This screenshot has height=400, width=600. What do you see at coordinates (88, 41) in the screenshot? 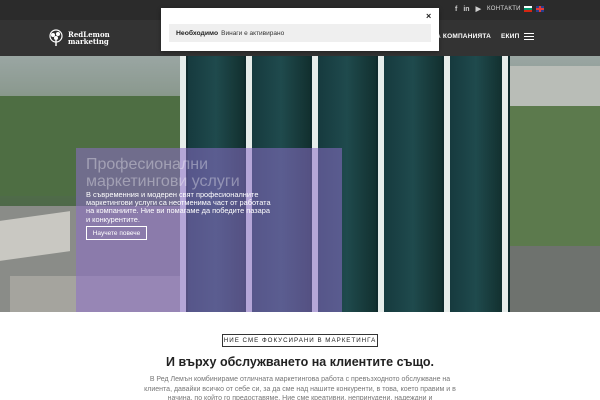
I see `logo-line2: marketing` at bounding box center [88, 41].